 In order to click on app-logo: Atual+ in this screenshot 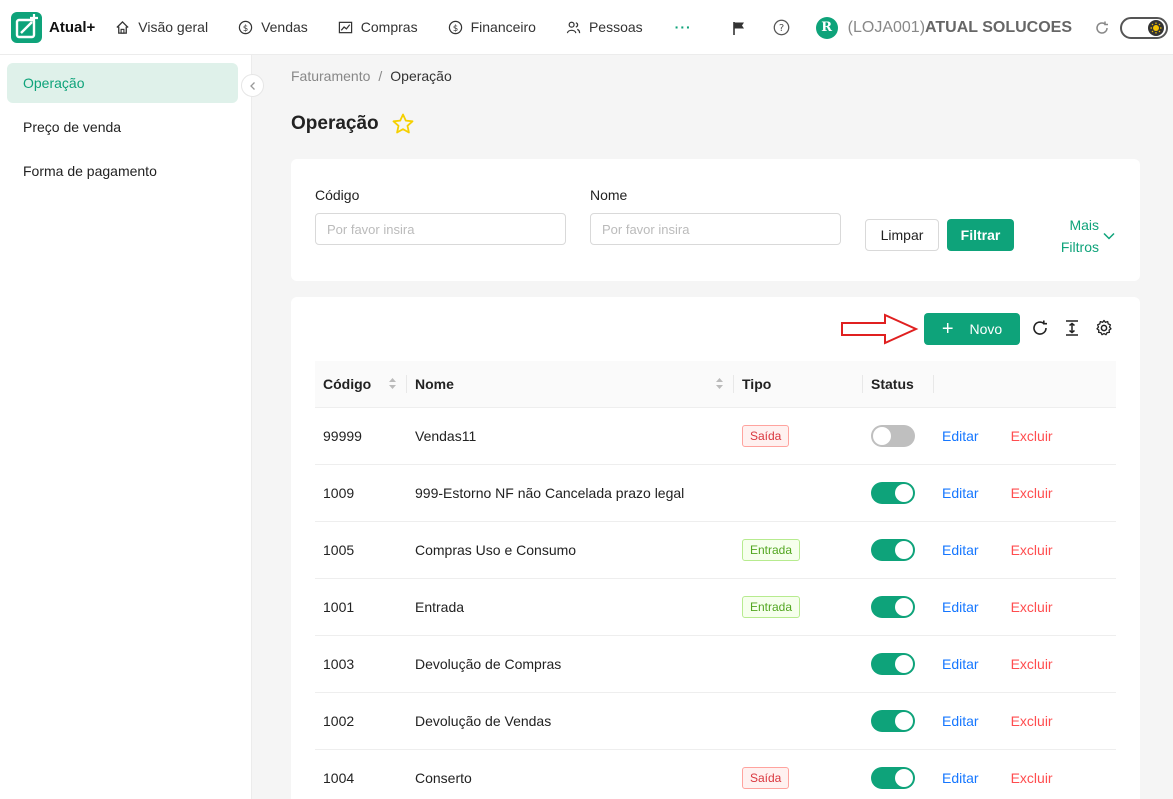, I will do `click(53, 27)`.